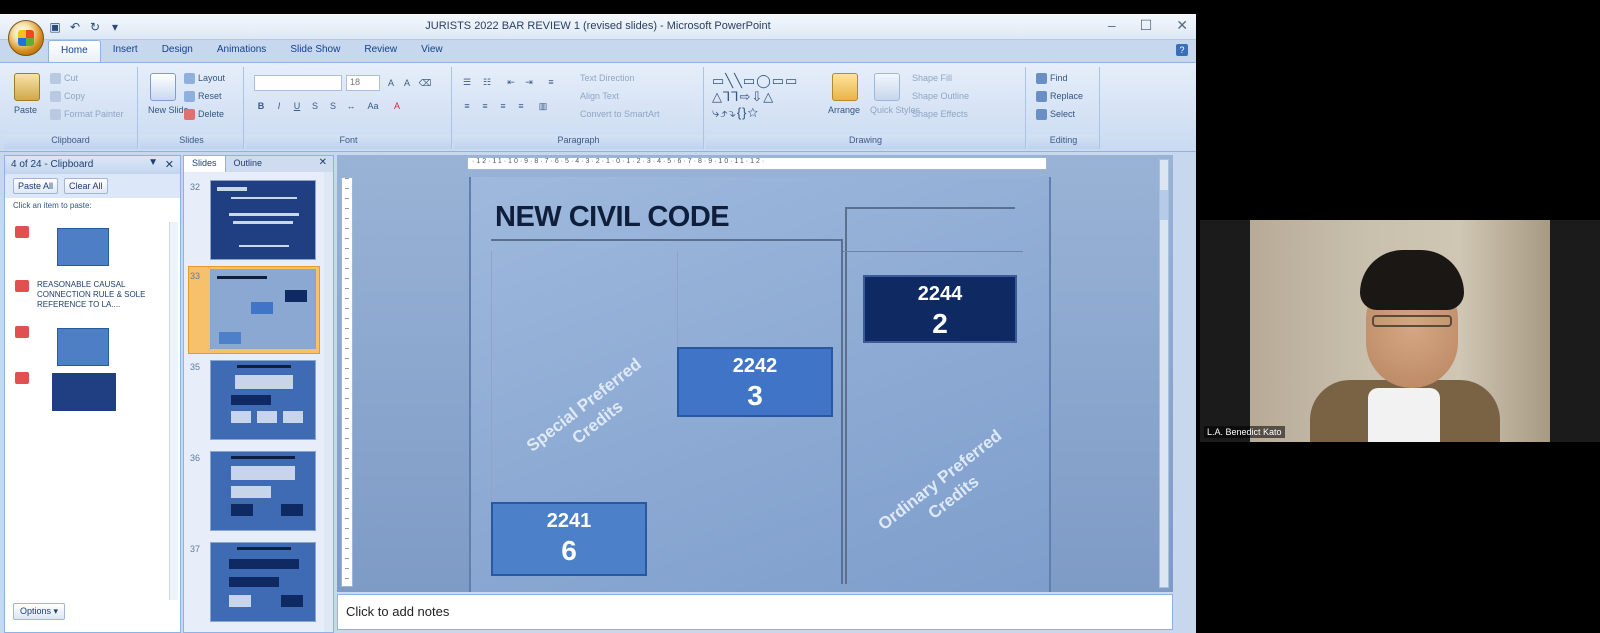  I want to click on numbering-icon: ☷, so click(487, 82).